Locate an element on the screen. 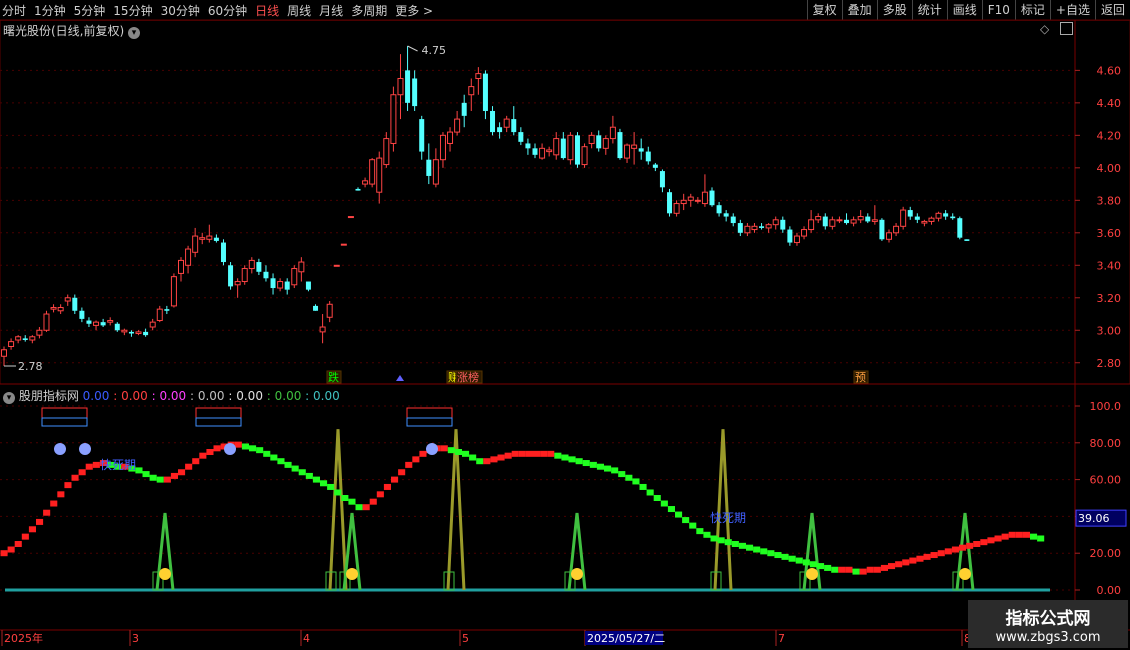 The image size is (1130, 650). signal-box-top is located at coordinates (429, 413).